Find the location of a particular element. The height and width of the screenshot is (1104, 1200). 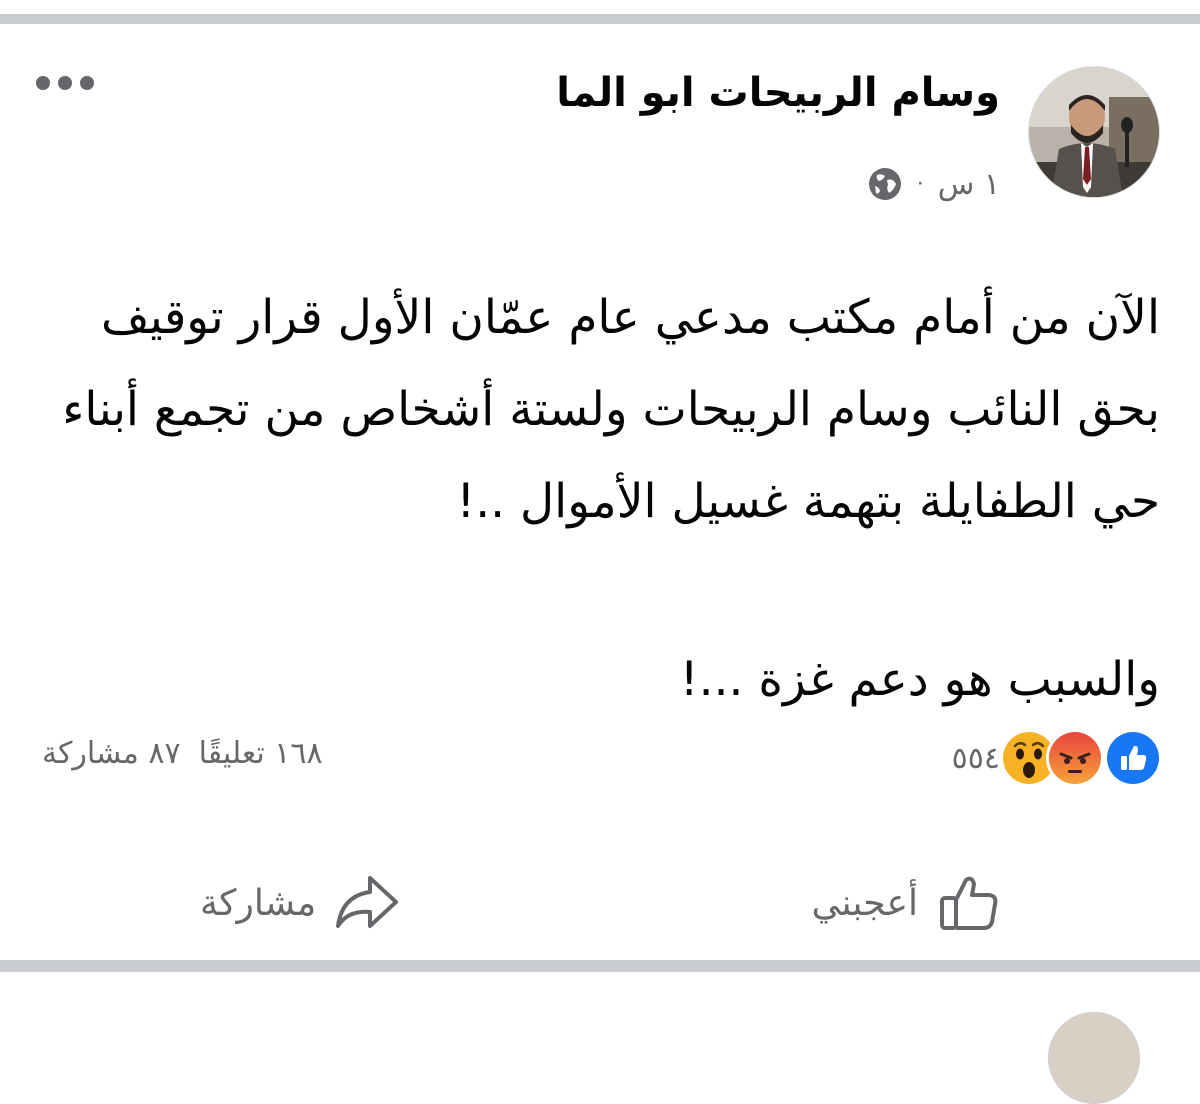

share-button: مشاركة is located at coordinates (301, 903).